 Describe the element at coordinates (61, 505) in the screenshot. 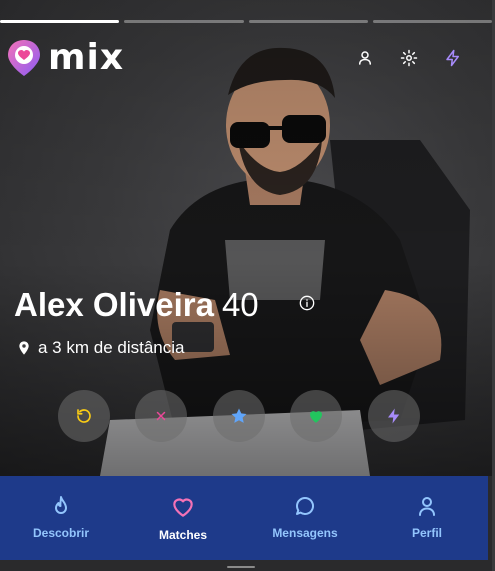

I see `flame-icon` at that location.